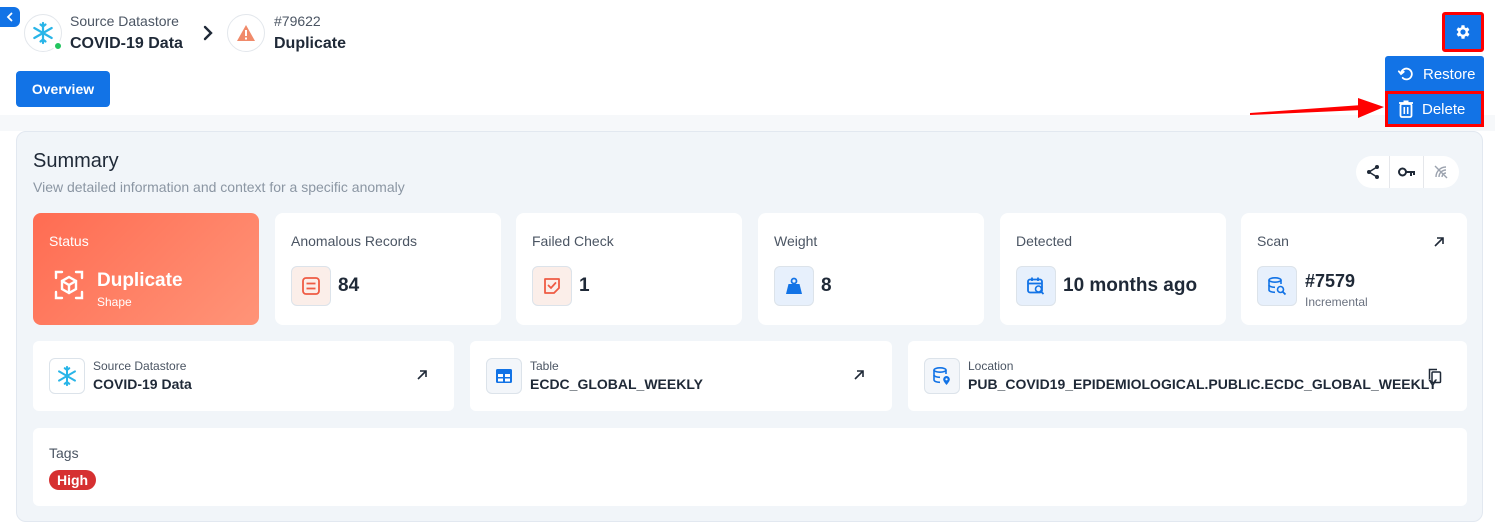  Describe the element at coordinates (297, 21) in the screenshot. I see `anomaly-id: #79622` at that location.